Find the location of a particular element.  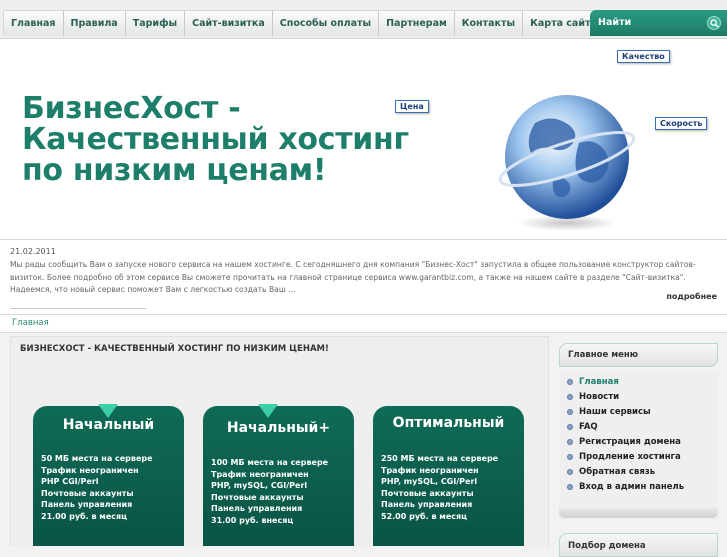

nav-item-business-card: Сайт-визитка is located at coordinates (229, 23).